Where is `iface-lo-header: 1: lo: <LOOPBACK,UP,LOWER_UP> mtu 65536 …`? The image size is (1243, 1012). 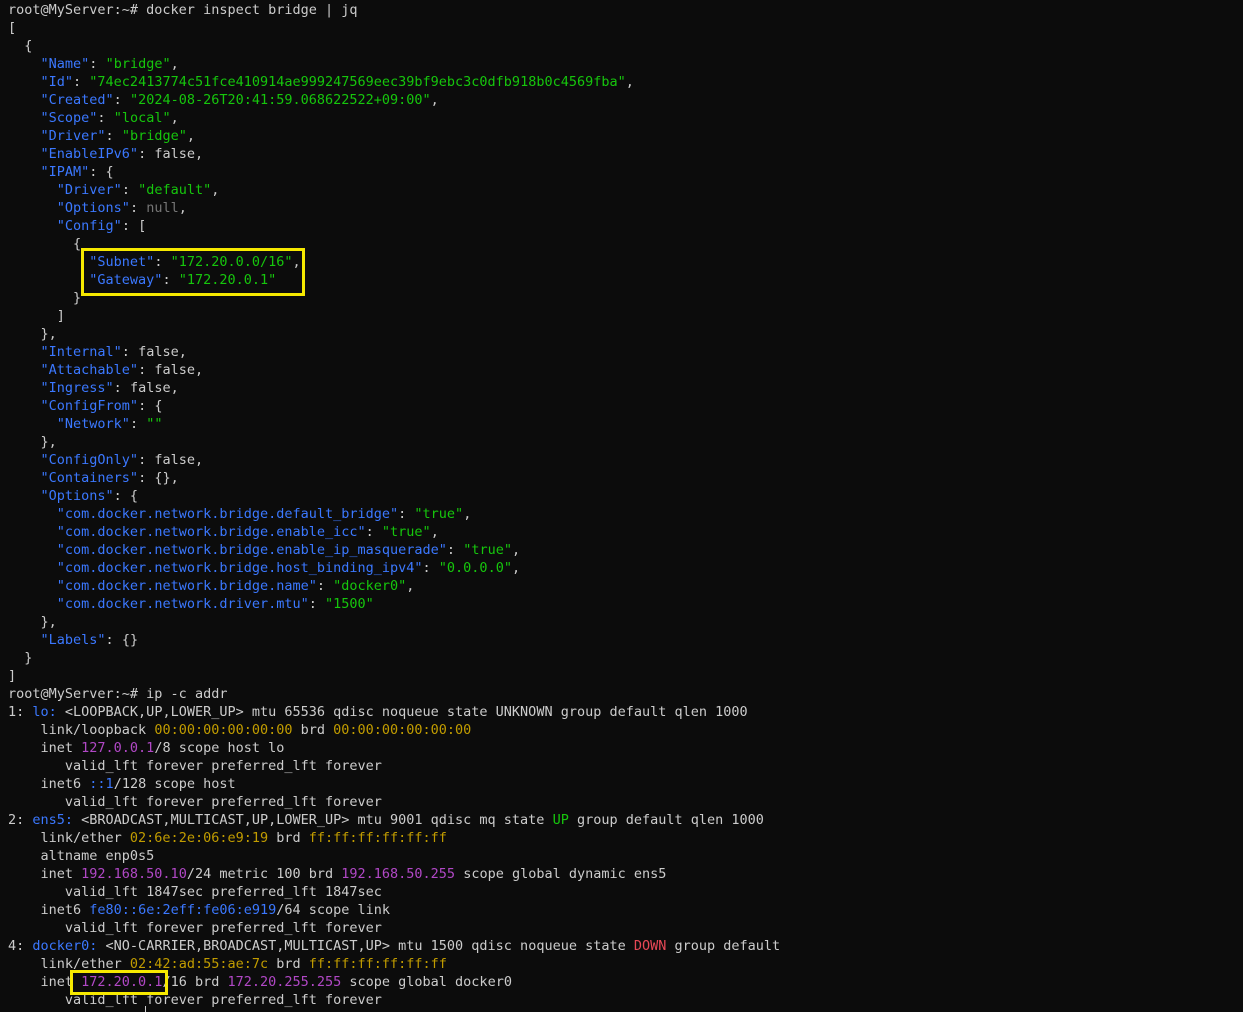 iface-lo-header: 1: lo: <LOOPBACK,UP,LOWER_UP> mtu 65536 … is located at coordinates (378, 712).